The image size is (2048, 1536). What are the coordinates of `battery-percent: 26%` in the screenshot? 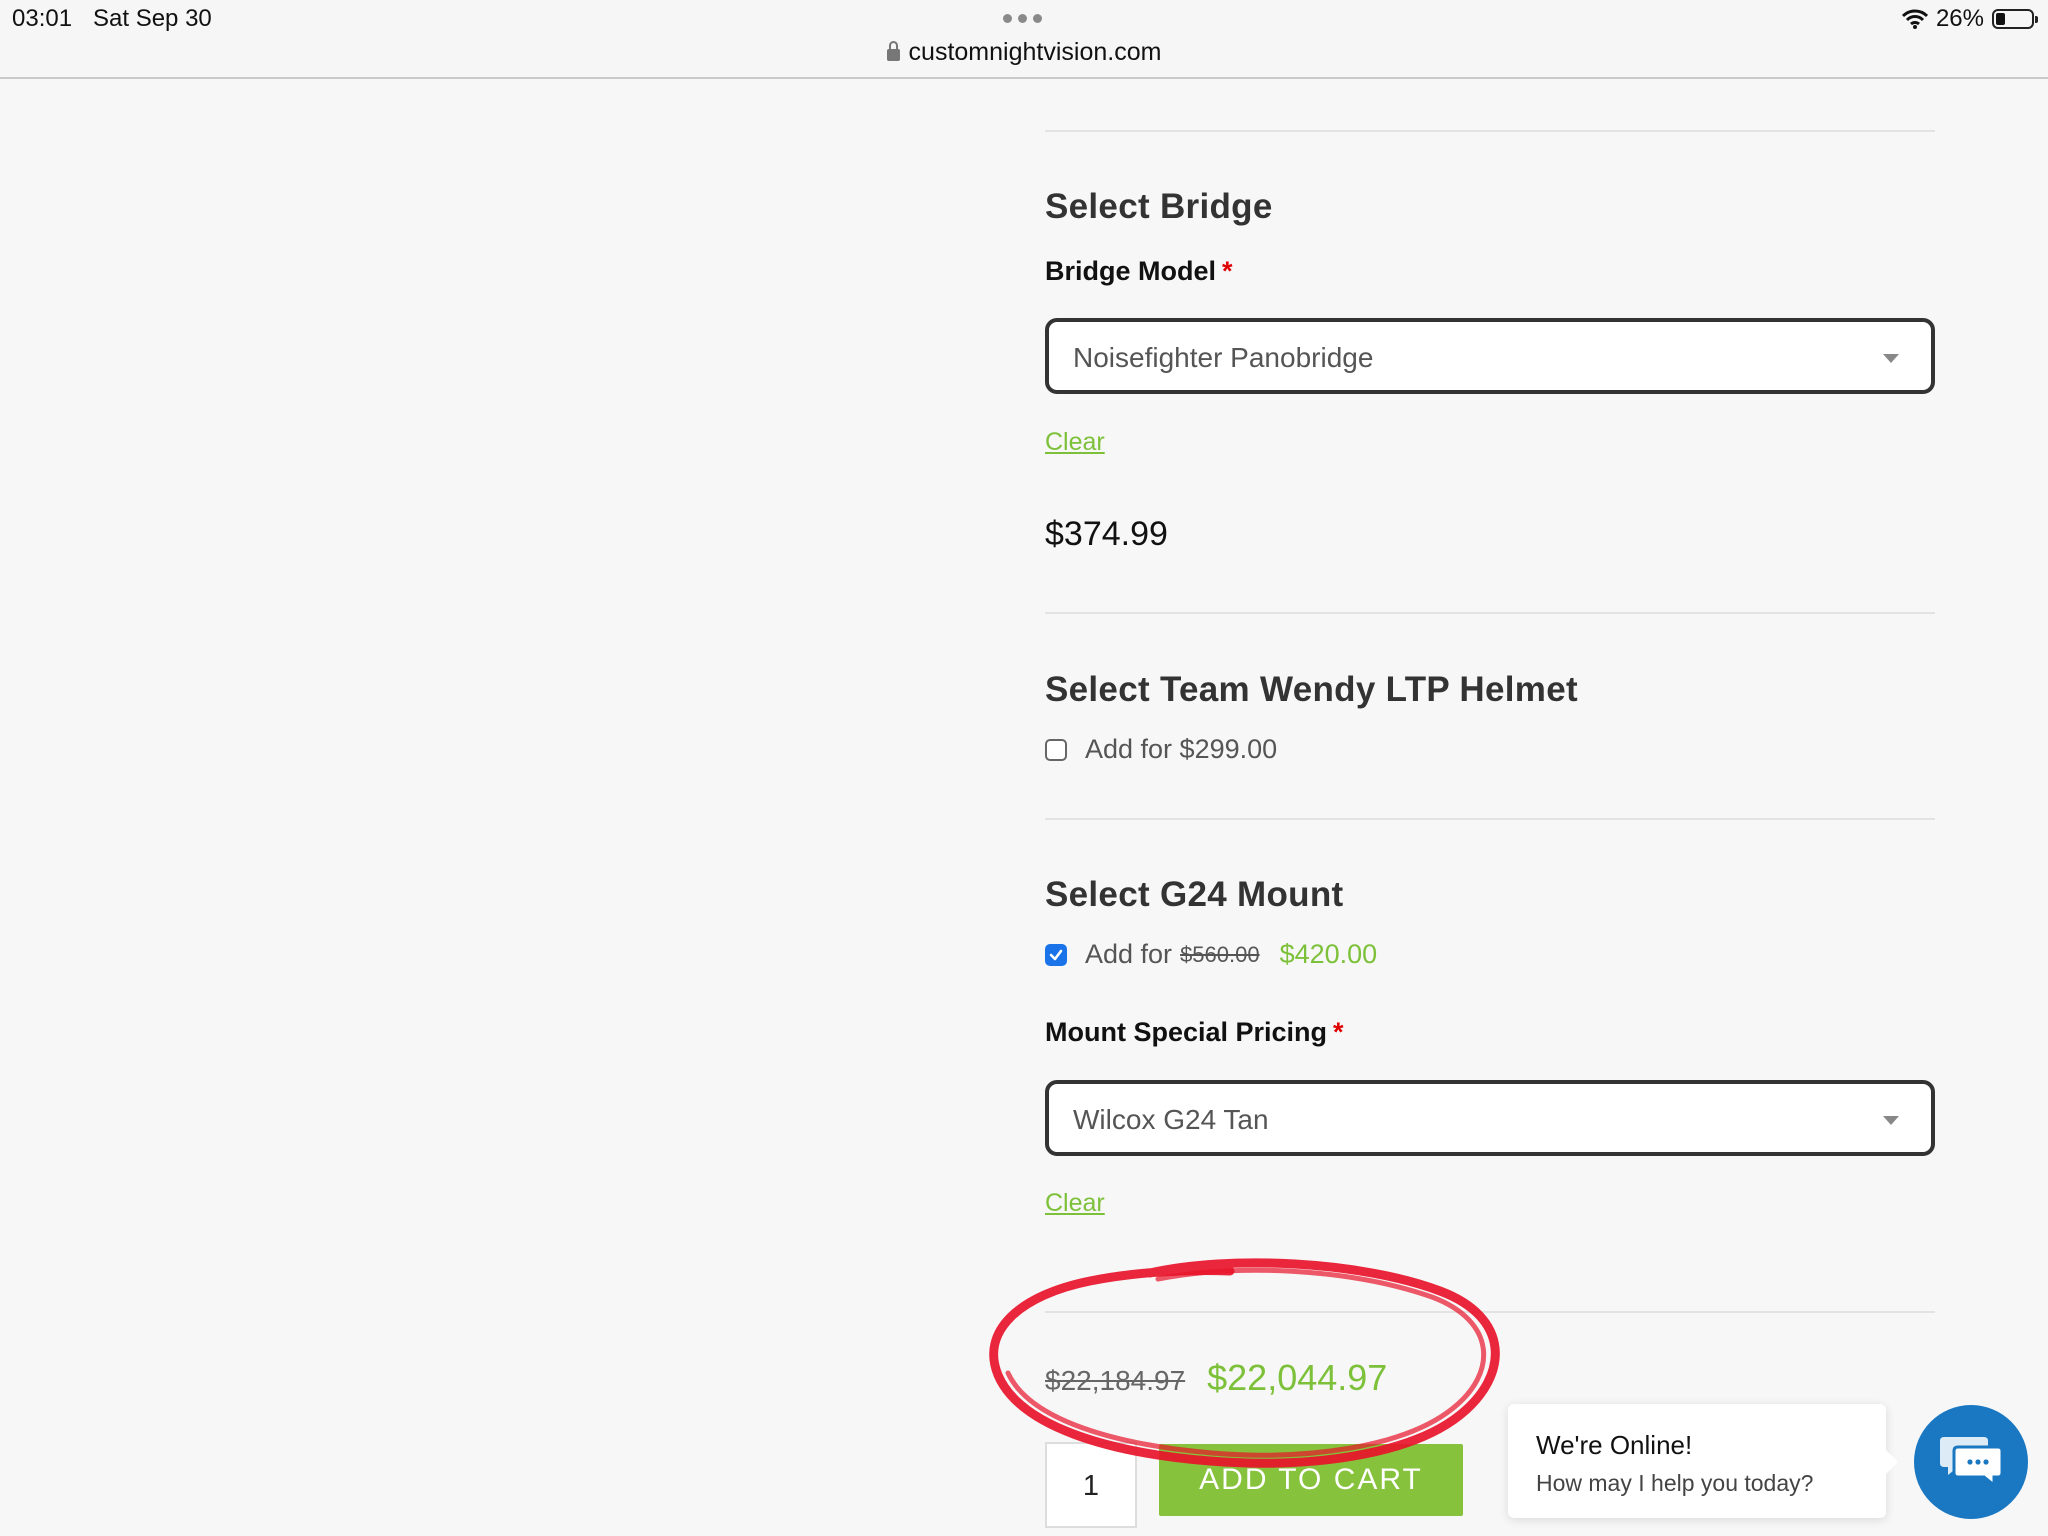 It's located at (1959, 18).